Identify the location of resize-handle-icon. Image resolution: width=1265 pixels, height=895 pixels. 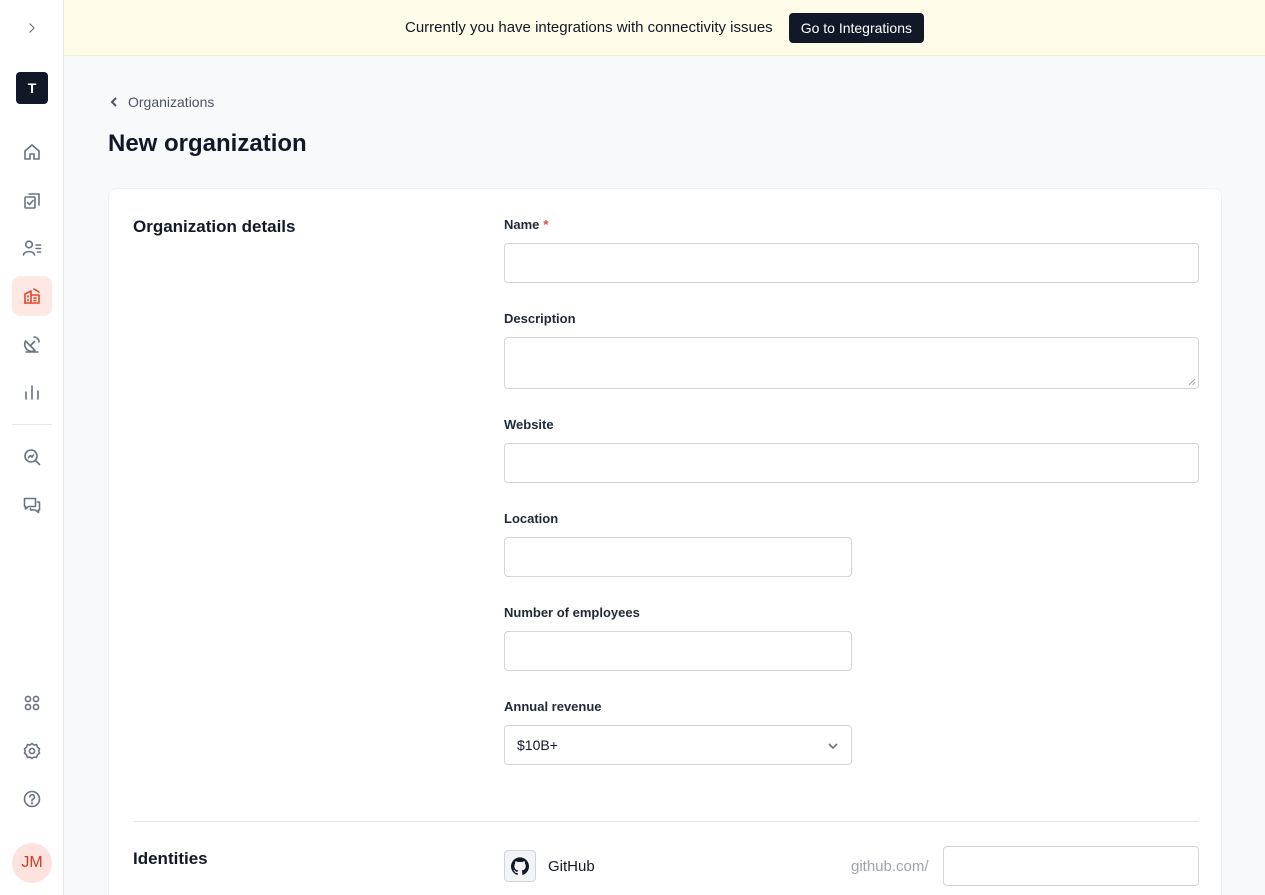
(1192, 382).